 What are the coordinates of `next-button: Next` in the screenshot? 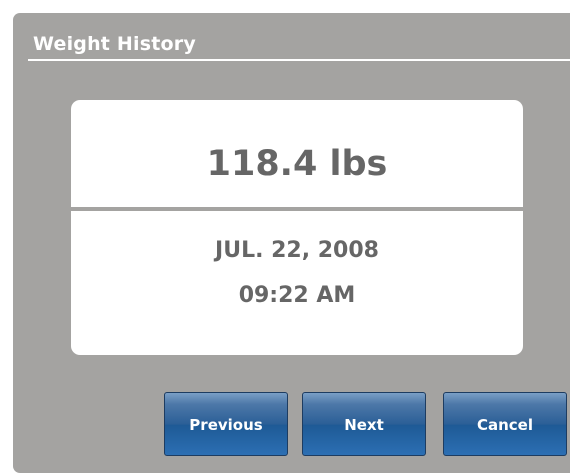 It's located at (364, 424).